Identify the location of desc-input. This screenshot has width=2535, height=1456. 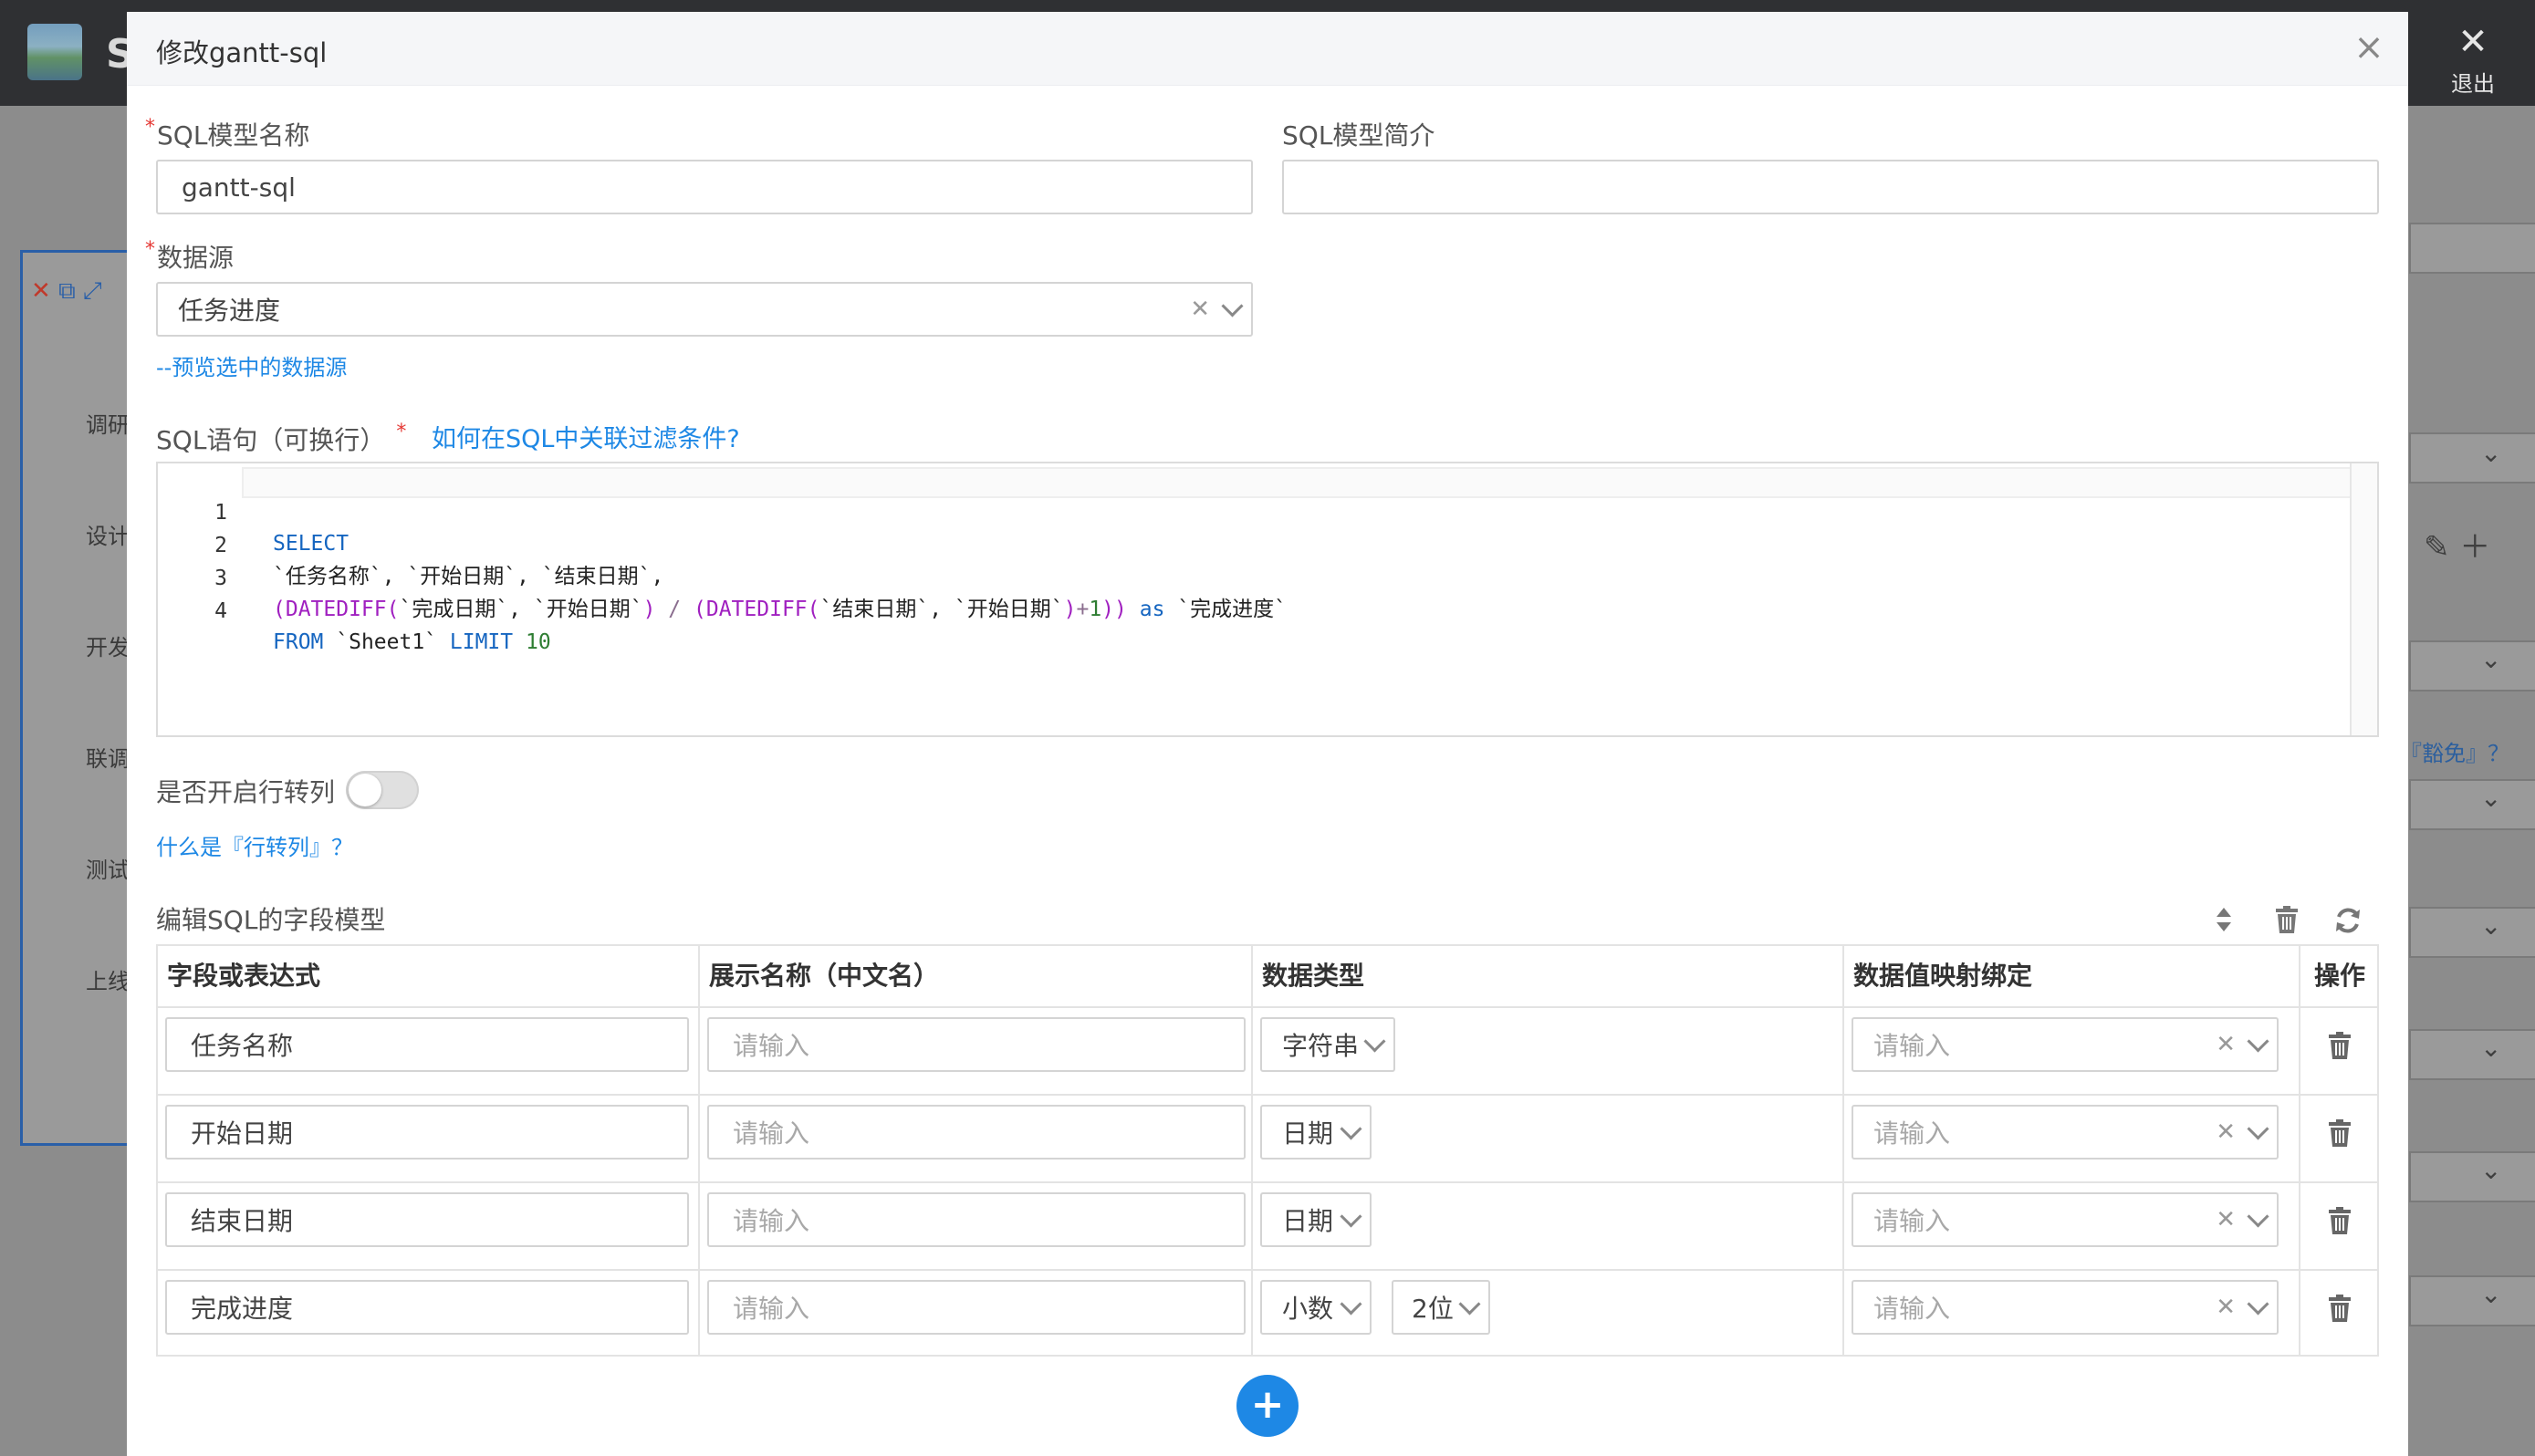
(1830, 187).